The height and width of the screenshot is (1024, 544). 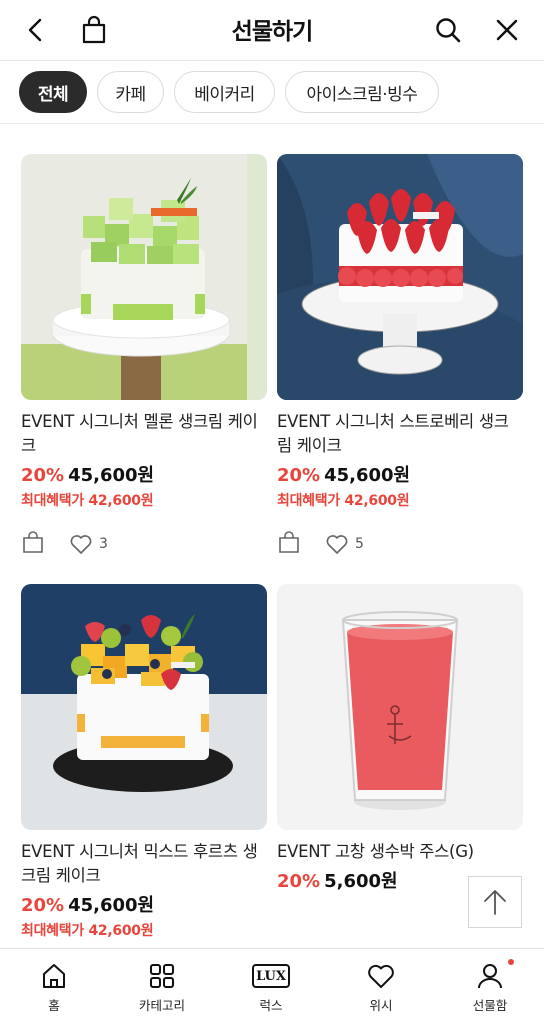 What do you see at coordinates (144, 434) in the screenshot?
I see `product-name: EVENT 시그니처 멜론 생크림 케이크` at bounding box center [144, 434].